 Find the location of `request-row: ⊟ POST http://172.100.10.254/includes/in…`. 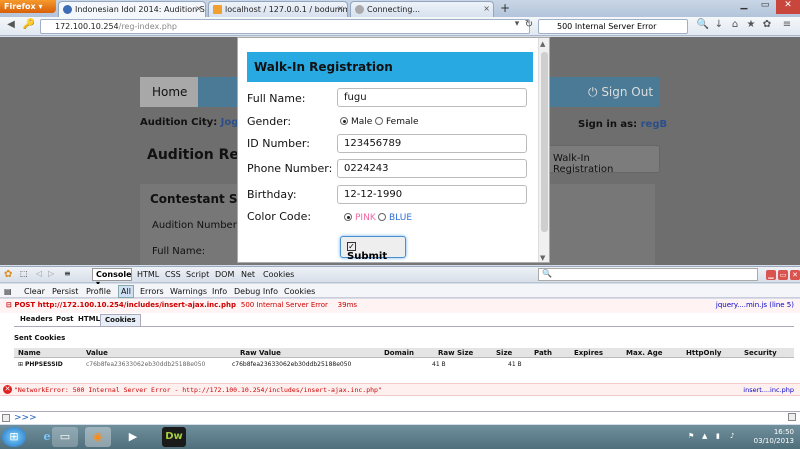

request-row: ⊟ POST http://172.100.10.254/includes/in… is located at coordinates (400, 306).